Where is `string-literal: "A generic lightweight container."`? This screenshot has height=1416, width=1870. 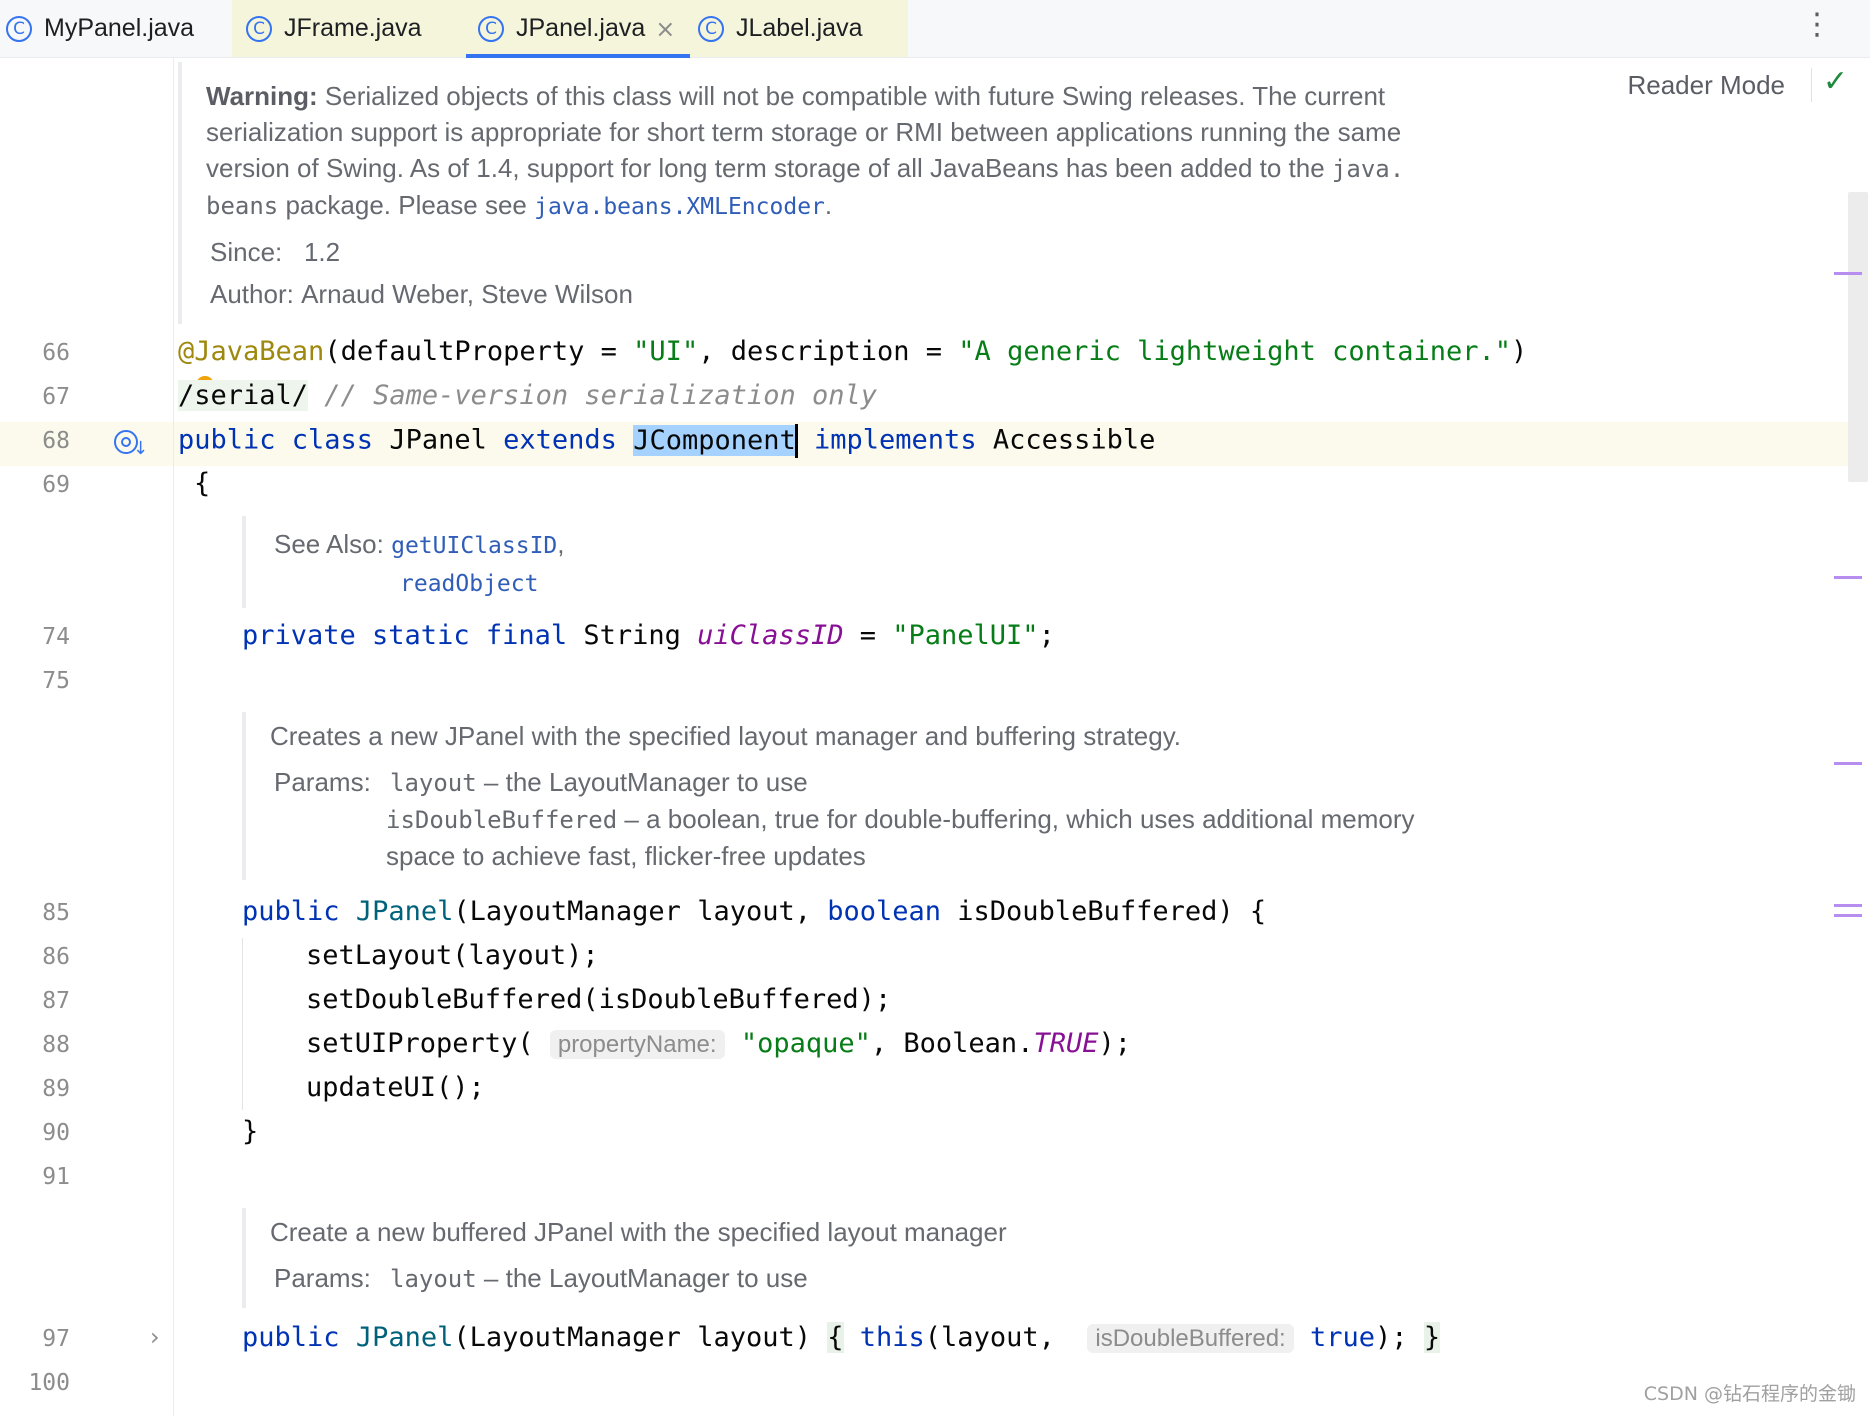
string-literal: "A generic lightweight container." is located at coordinates (1234, 351).